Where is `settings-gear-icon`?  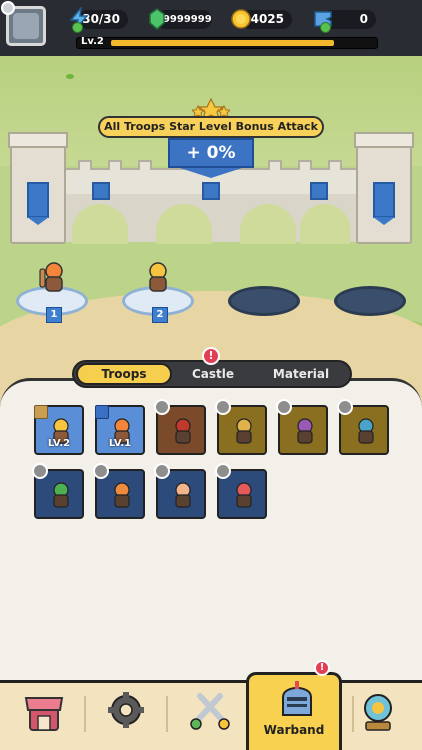 settings-gear-icon is located at coordinates (8, 8).